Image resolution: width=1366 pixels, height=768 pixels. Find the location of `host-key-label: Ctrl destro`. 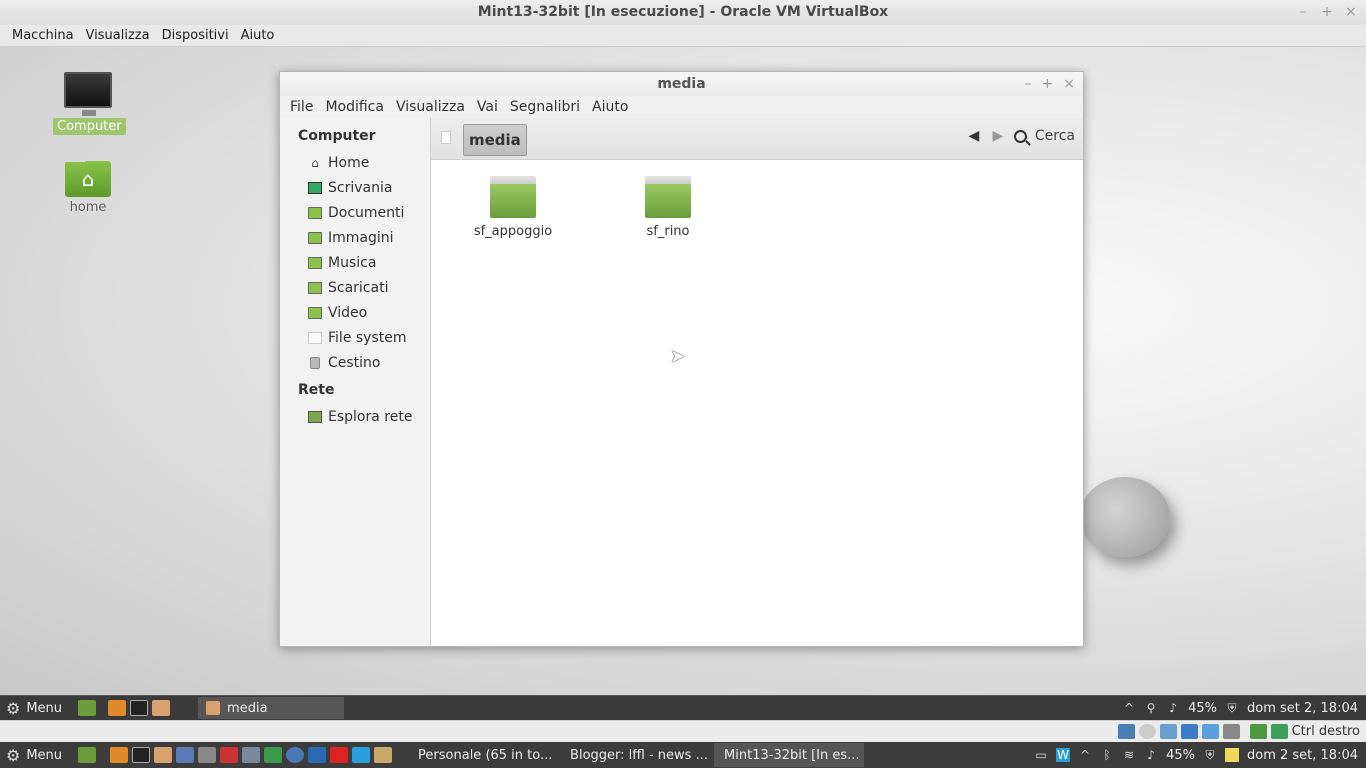

host-key-label: Ctrl destro is located at coordinates (1325, 731).